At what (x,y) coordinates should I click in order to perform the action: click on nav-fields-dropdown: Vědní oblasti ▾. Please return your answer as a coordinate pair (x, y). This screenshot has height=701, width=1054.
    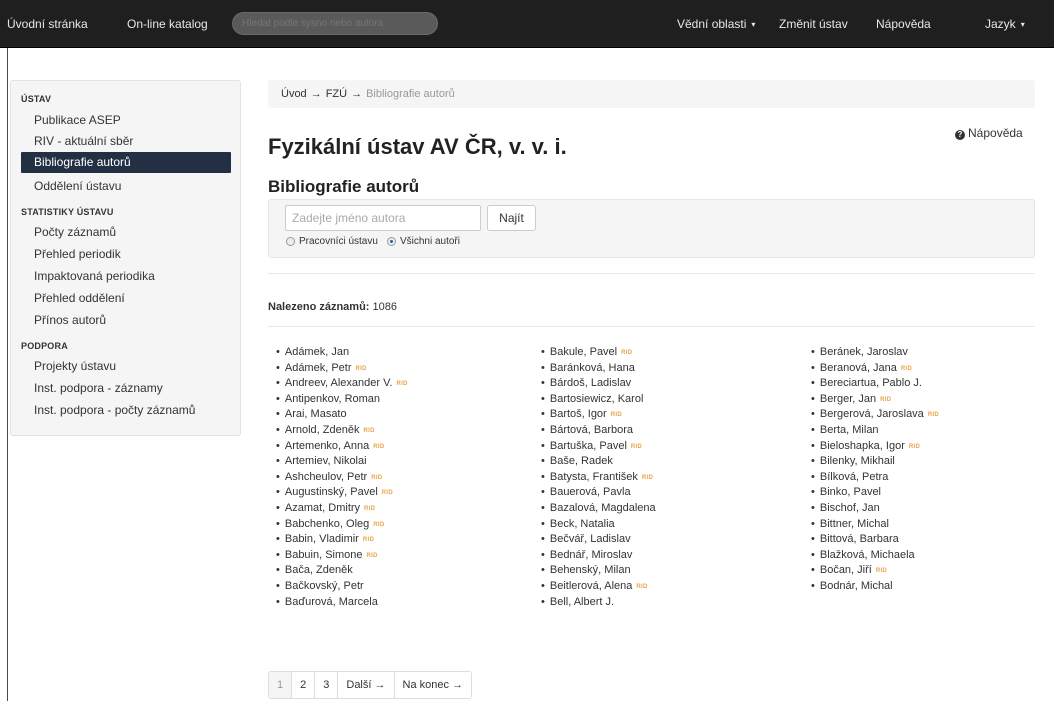
    Looking at the image, I should click on (716, 24).